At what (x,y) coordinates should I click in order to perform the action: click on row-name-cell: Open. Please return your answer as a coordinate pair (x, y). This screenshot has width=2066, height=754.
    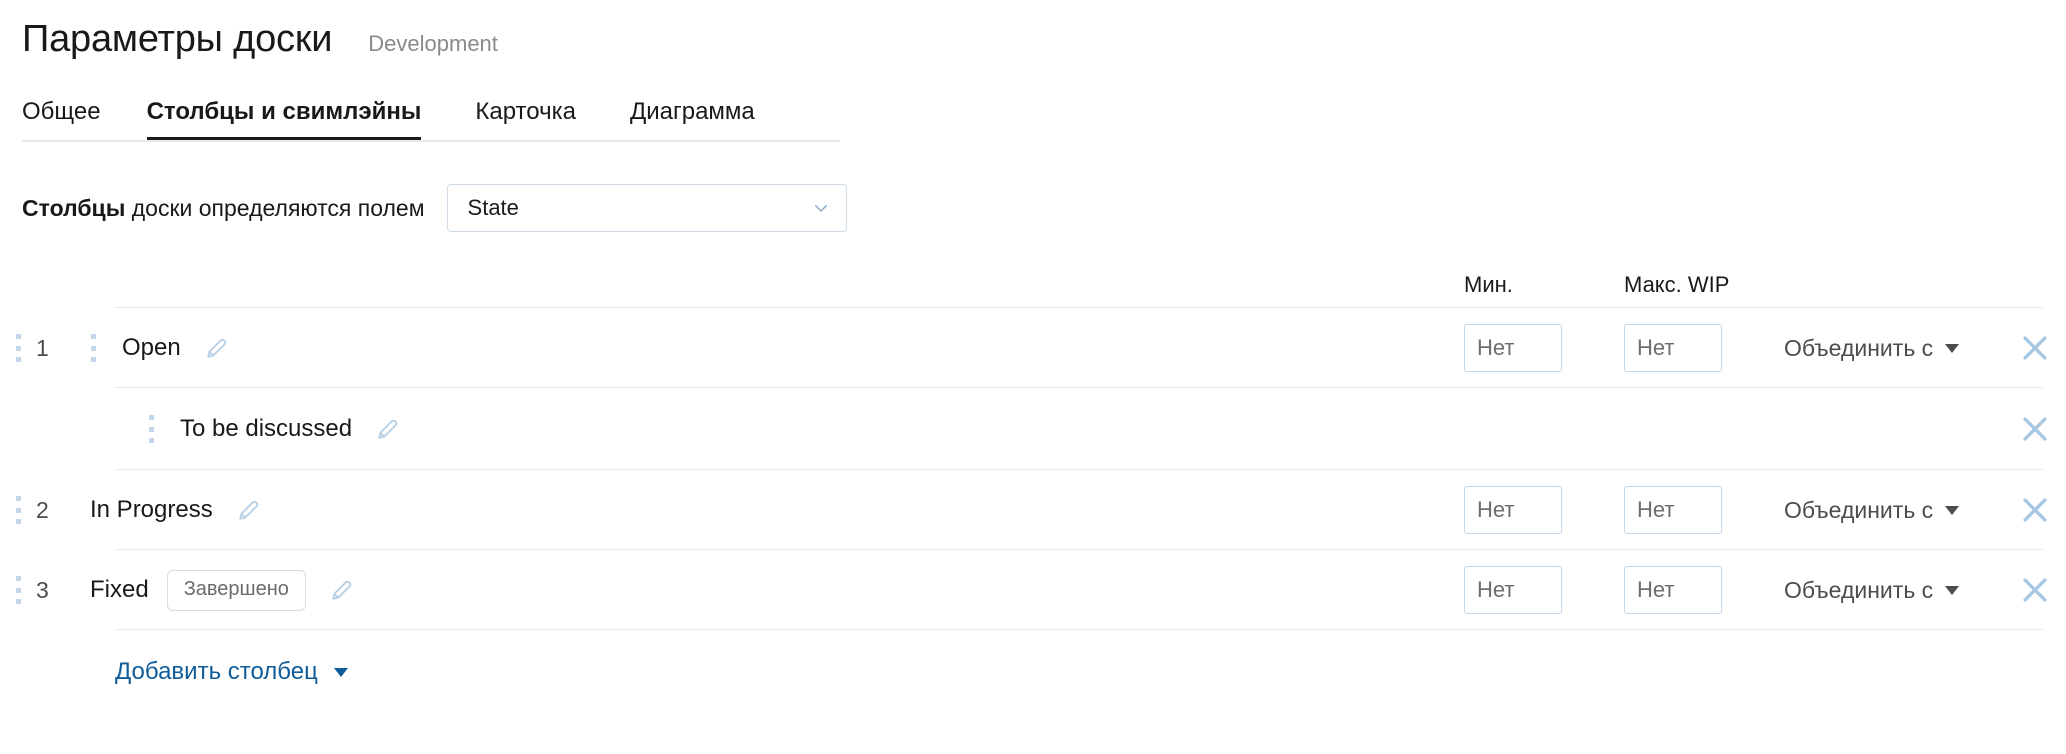
    Looking at the image, I should click on (757, 348).